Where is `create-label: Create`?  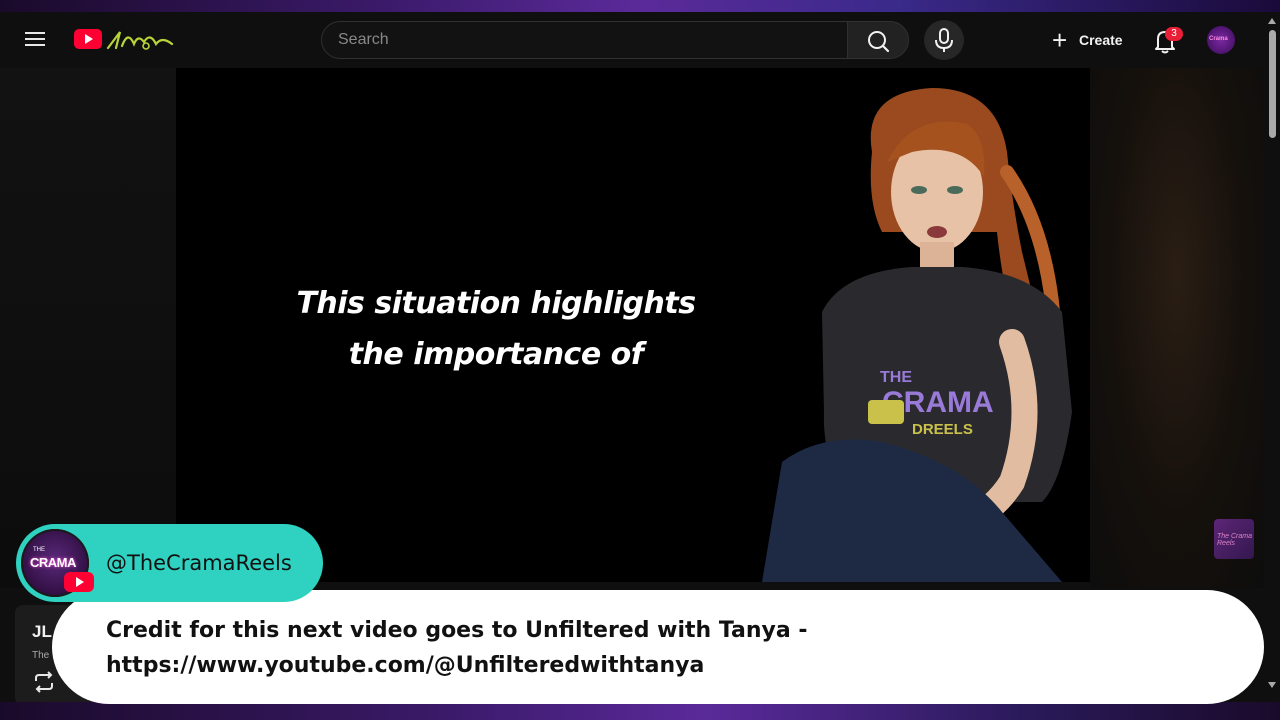
create-label: Create is located at coordinates (1101, 40).